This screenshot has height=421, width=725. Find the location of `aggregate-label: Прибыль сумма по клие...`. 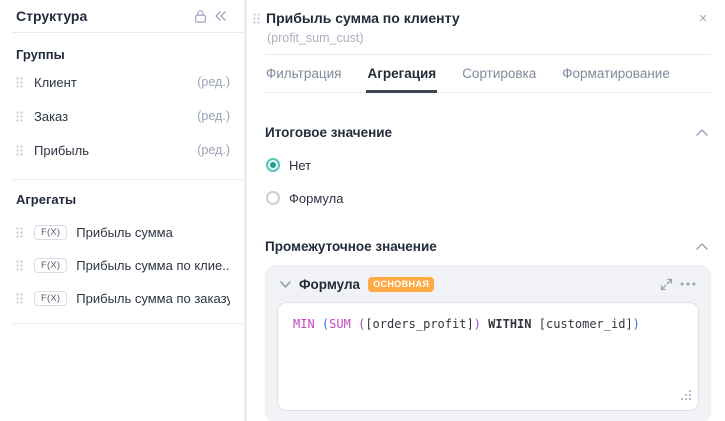

aggregate-label: Прибыль сумма по клие... is located at coordinates (153, 265).